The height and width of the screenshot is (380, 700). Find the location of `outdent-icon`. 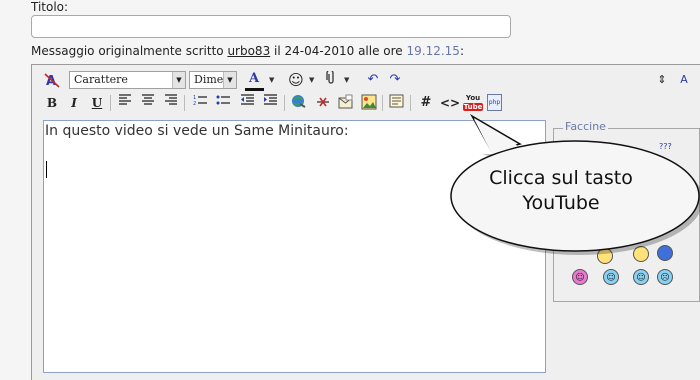

outdent-icon is located at coordinates (247, 103).